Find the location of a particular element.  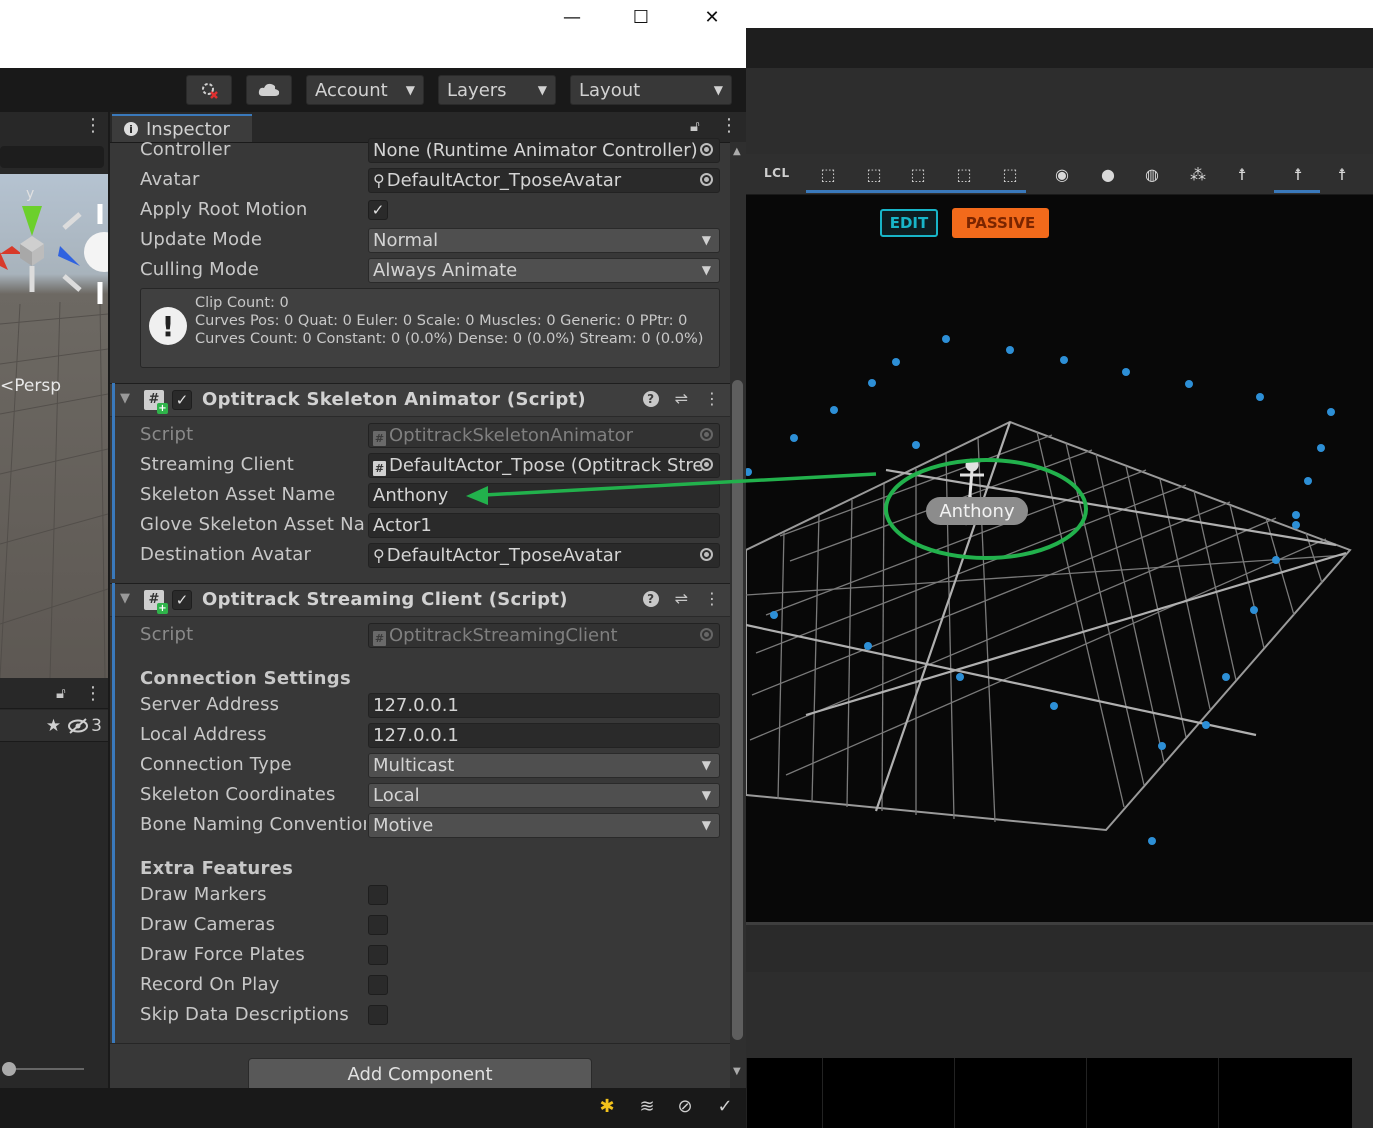

cloud-button is located at coordinates (269, 90).